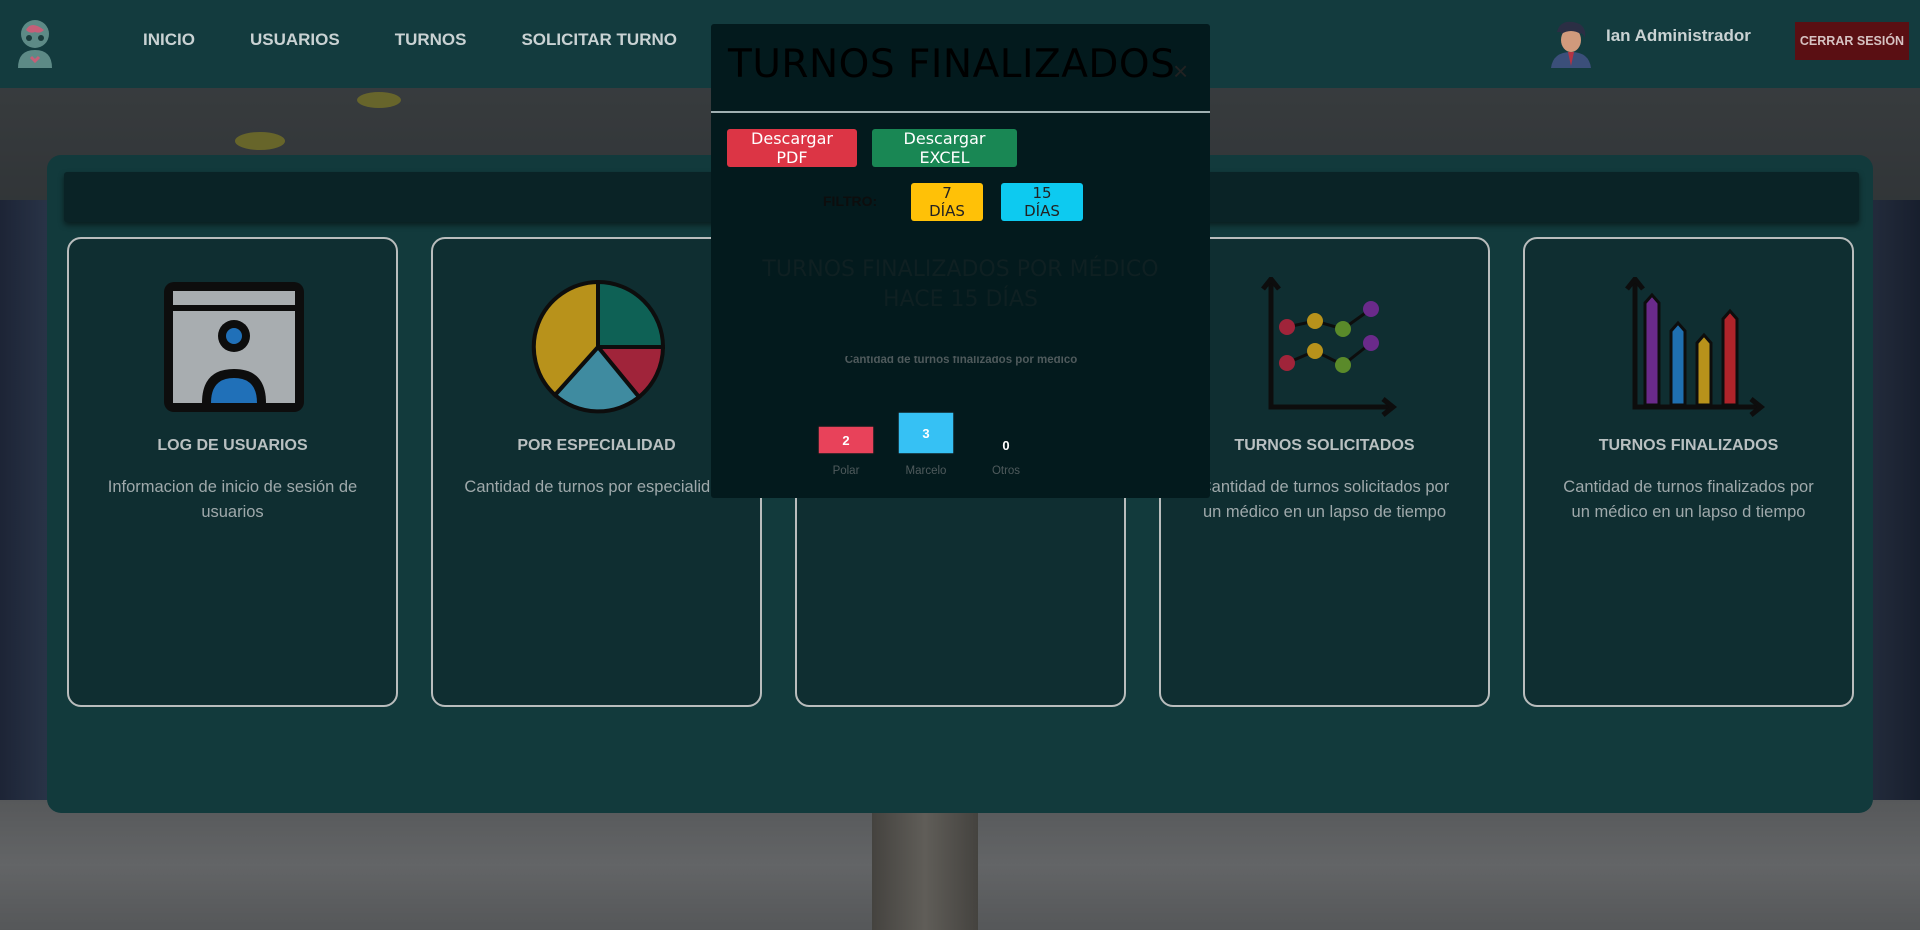  I want to click on card-desc: Cantidad de turnos por especialidad, so click(596, 487).